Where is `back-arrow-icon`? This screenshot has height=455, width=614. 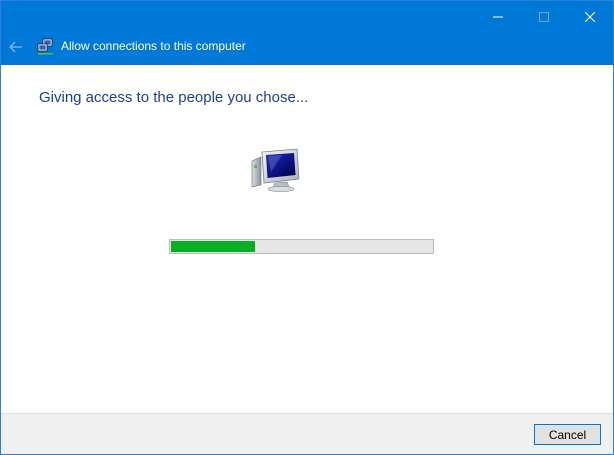
back-arrow-icon is located at coordinates (15, 47).